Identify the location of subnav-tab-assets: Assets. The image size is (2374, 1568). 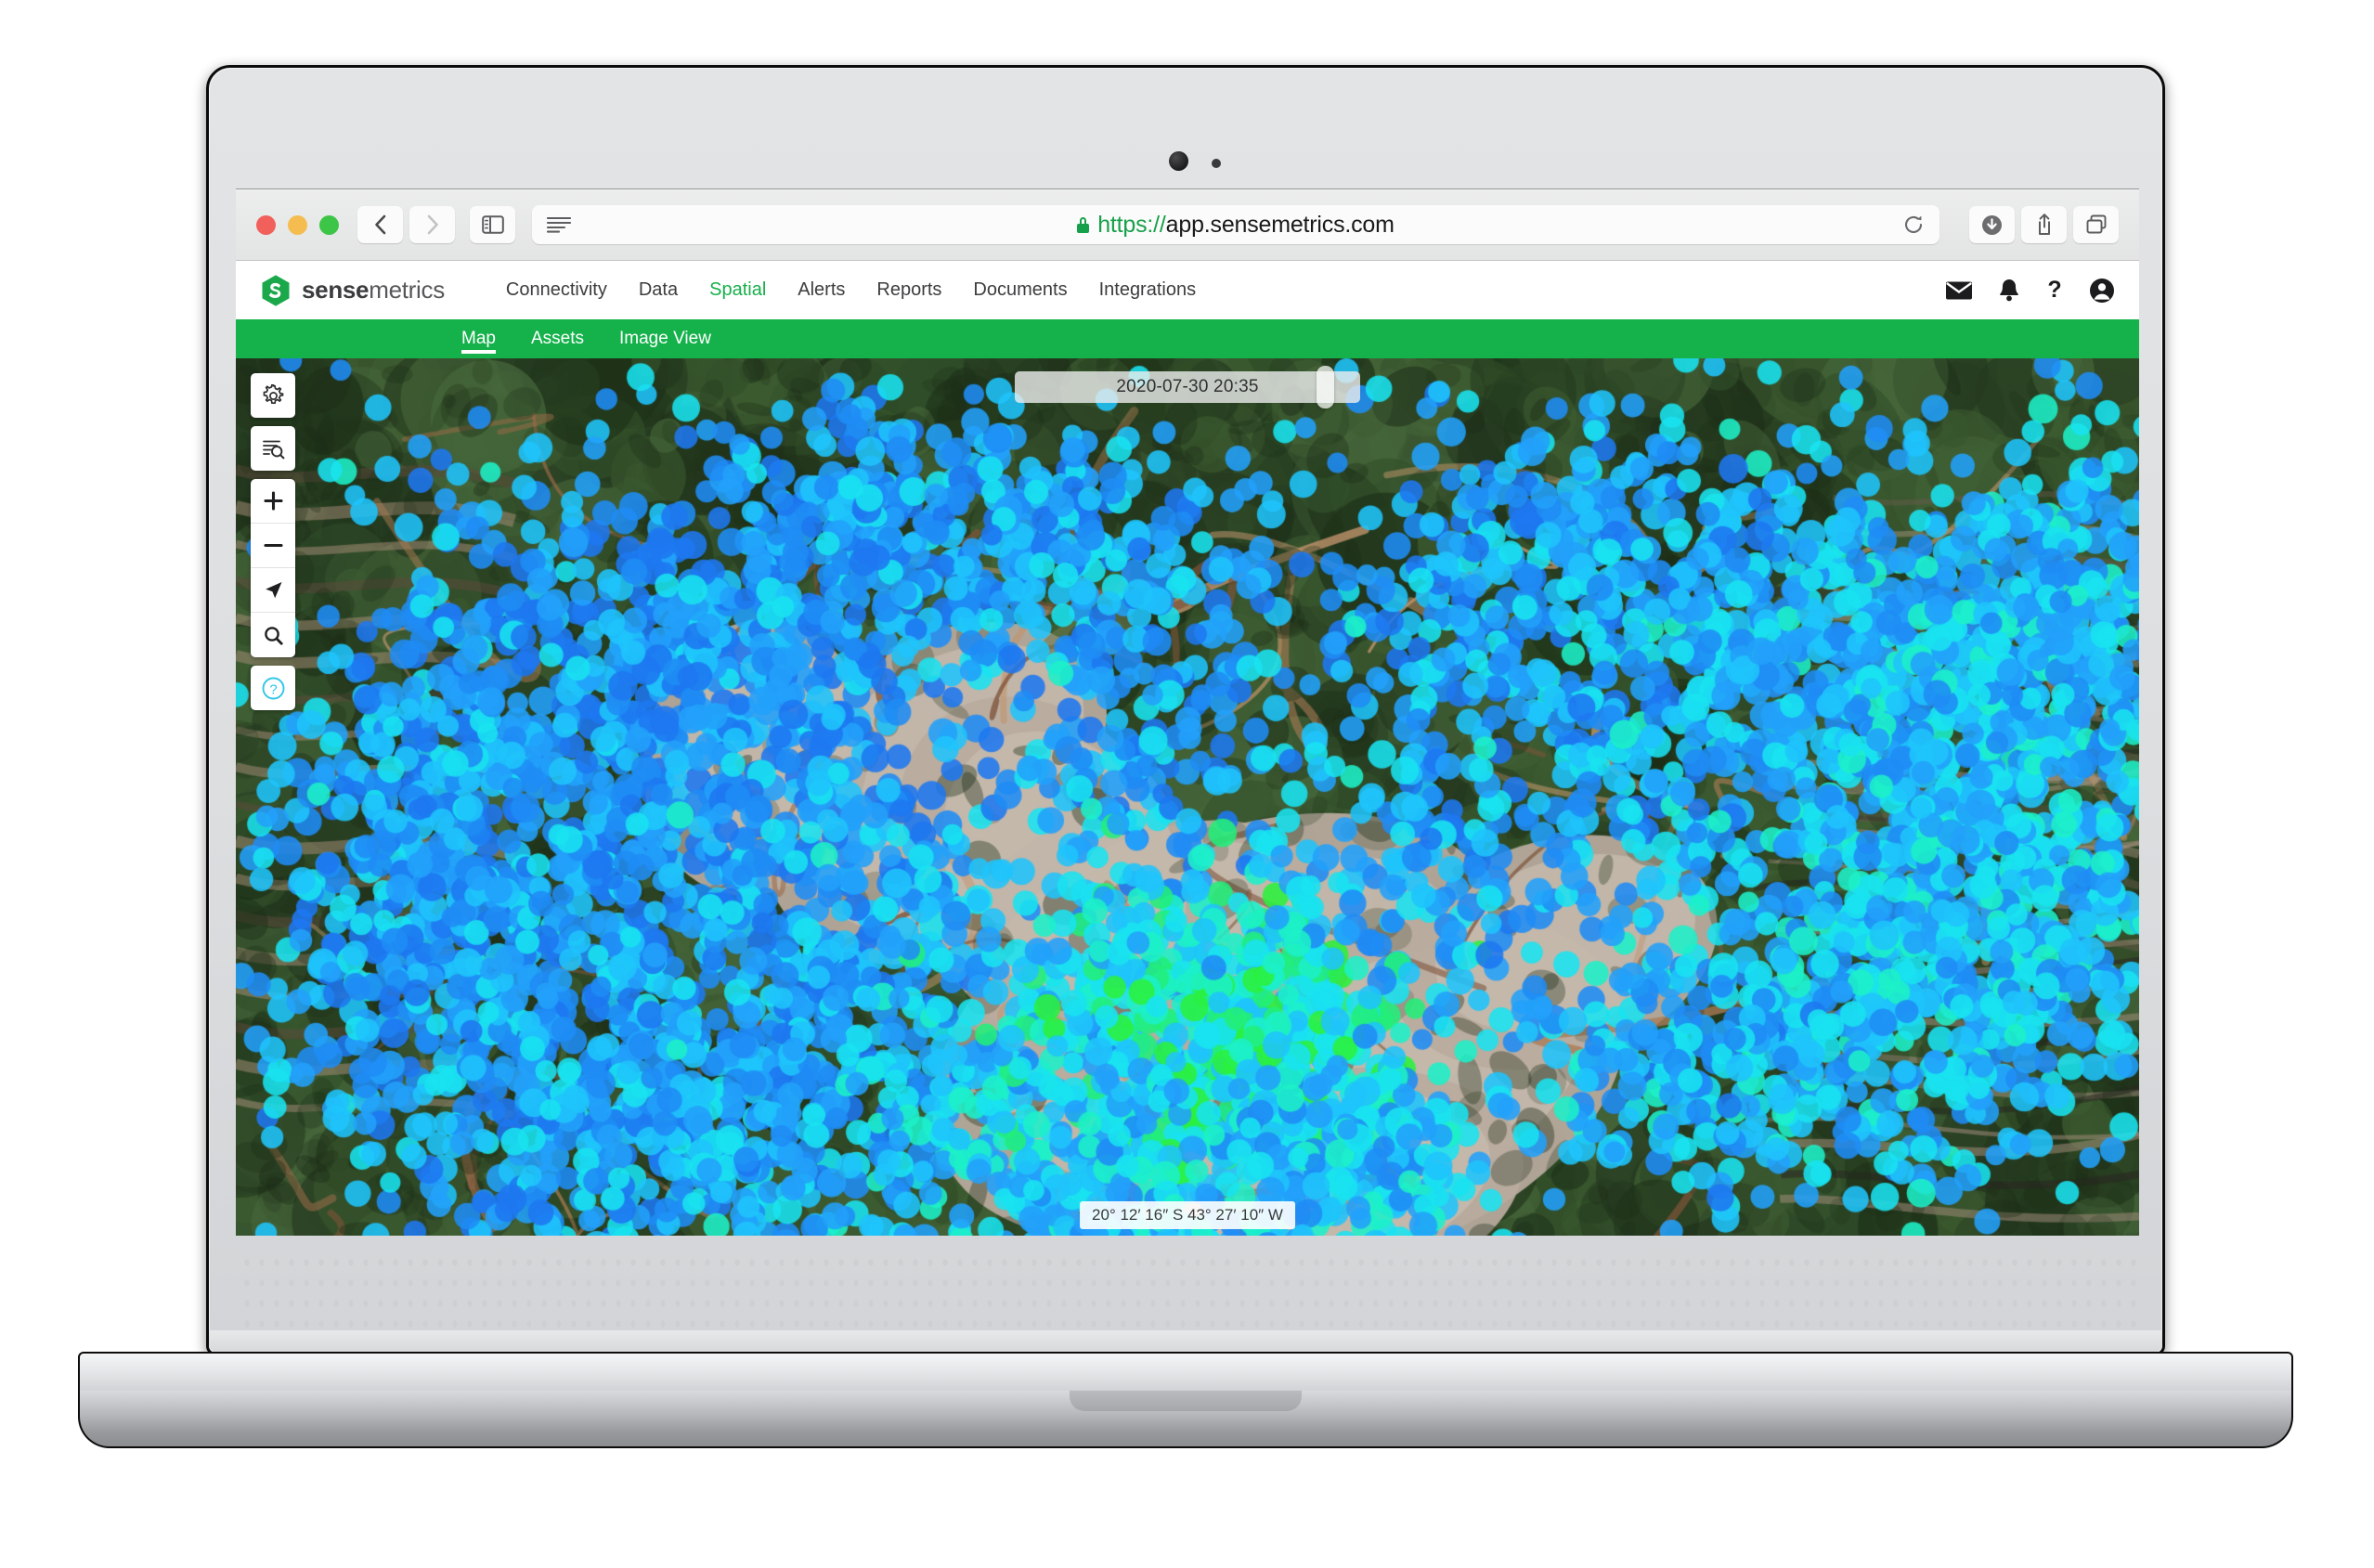
(558, 338).